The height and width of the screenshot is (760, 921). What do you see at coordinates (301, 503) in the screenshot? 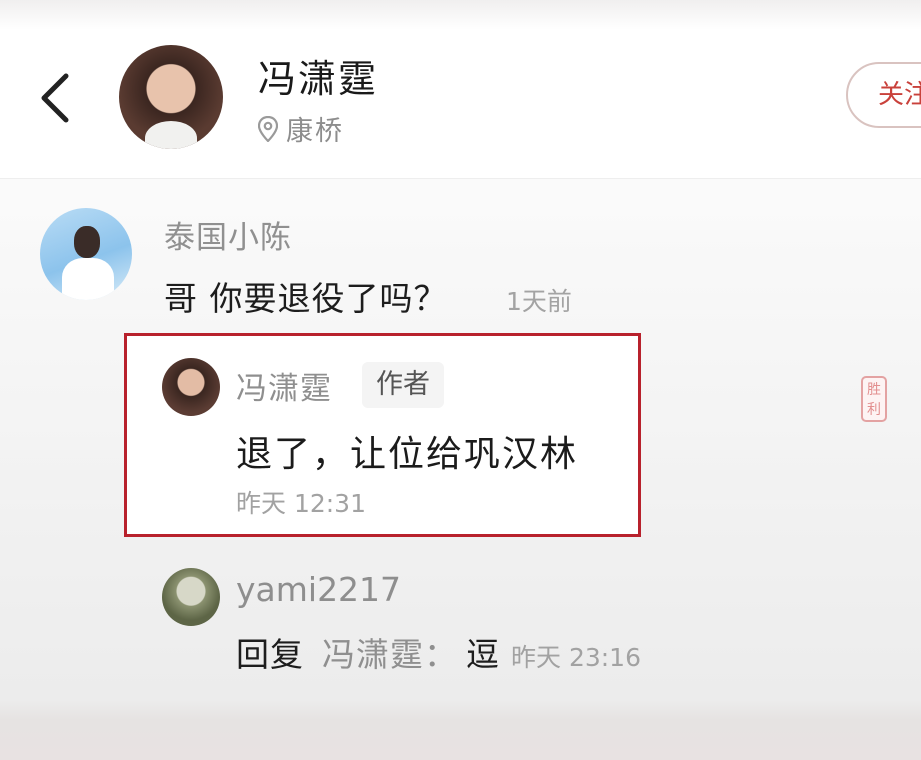
I see `author-reply-time: 昨天 12:31` at bounding box center [301, 503].